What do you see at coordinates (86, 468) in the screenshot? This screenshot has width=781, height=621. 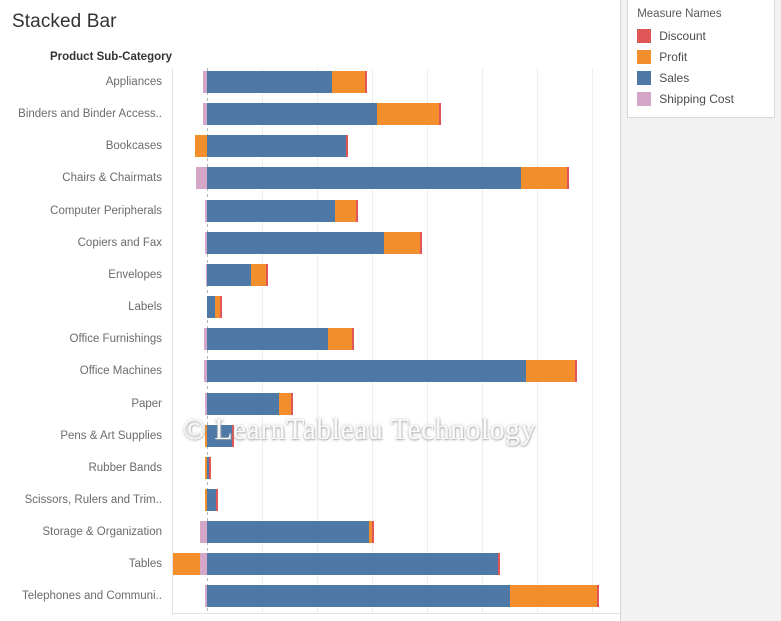 I see `row-label: Rubber Bands` at bounding box center [86, 468].